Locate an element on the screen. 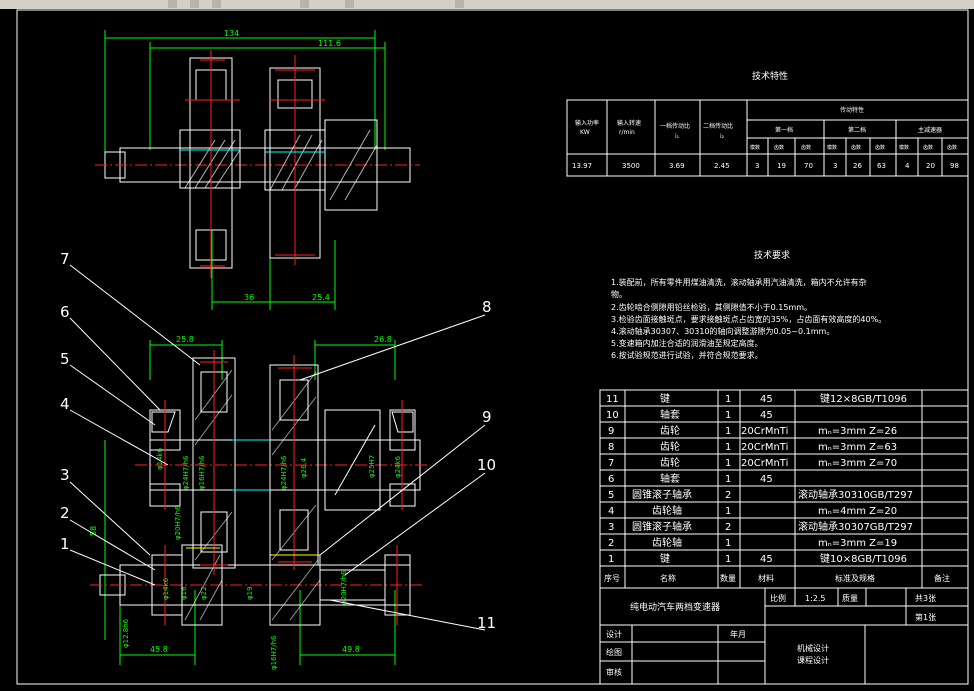  bom-name: 轴套 is located at coordinates (670, 478).